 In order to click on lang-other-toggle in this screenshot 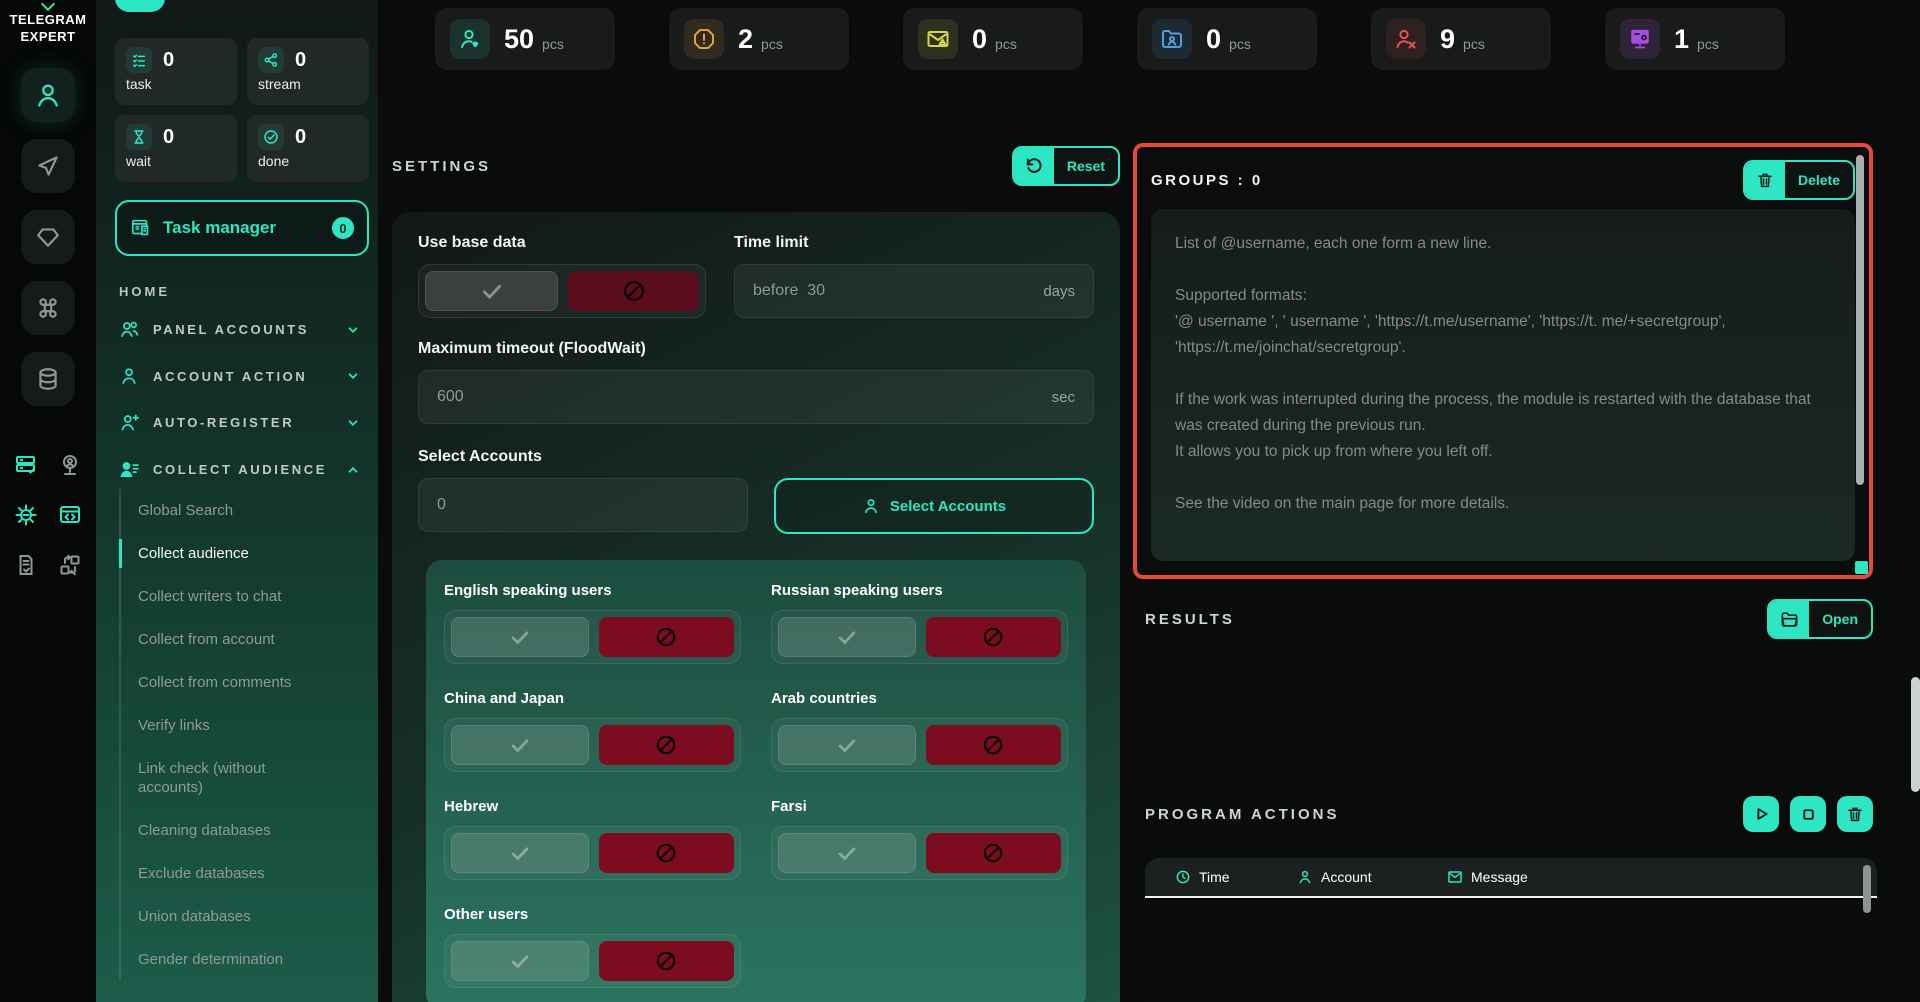, I will do `click(592, 961)`.